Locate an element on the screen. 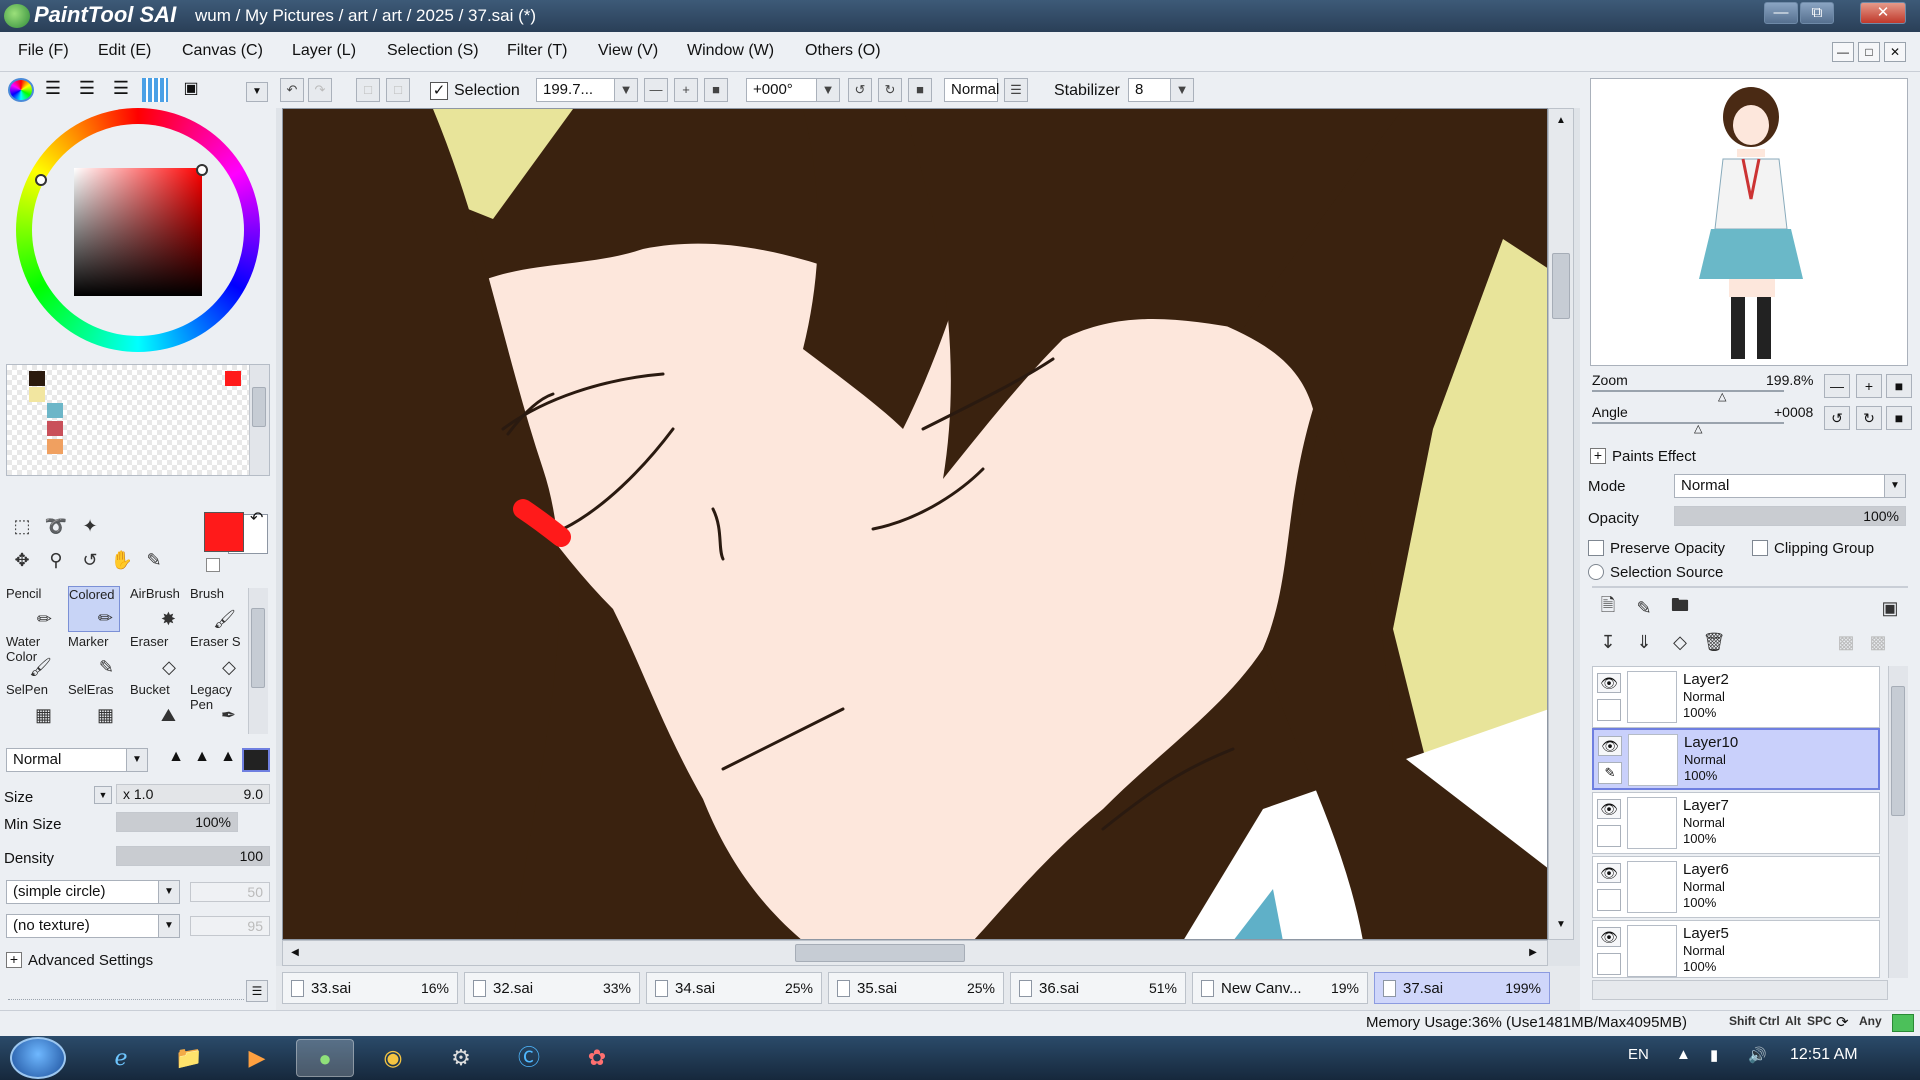  tab-36-sai: 36.sai 51% is located at coordinates (1098, 988).